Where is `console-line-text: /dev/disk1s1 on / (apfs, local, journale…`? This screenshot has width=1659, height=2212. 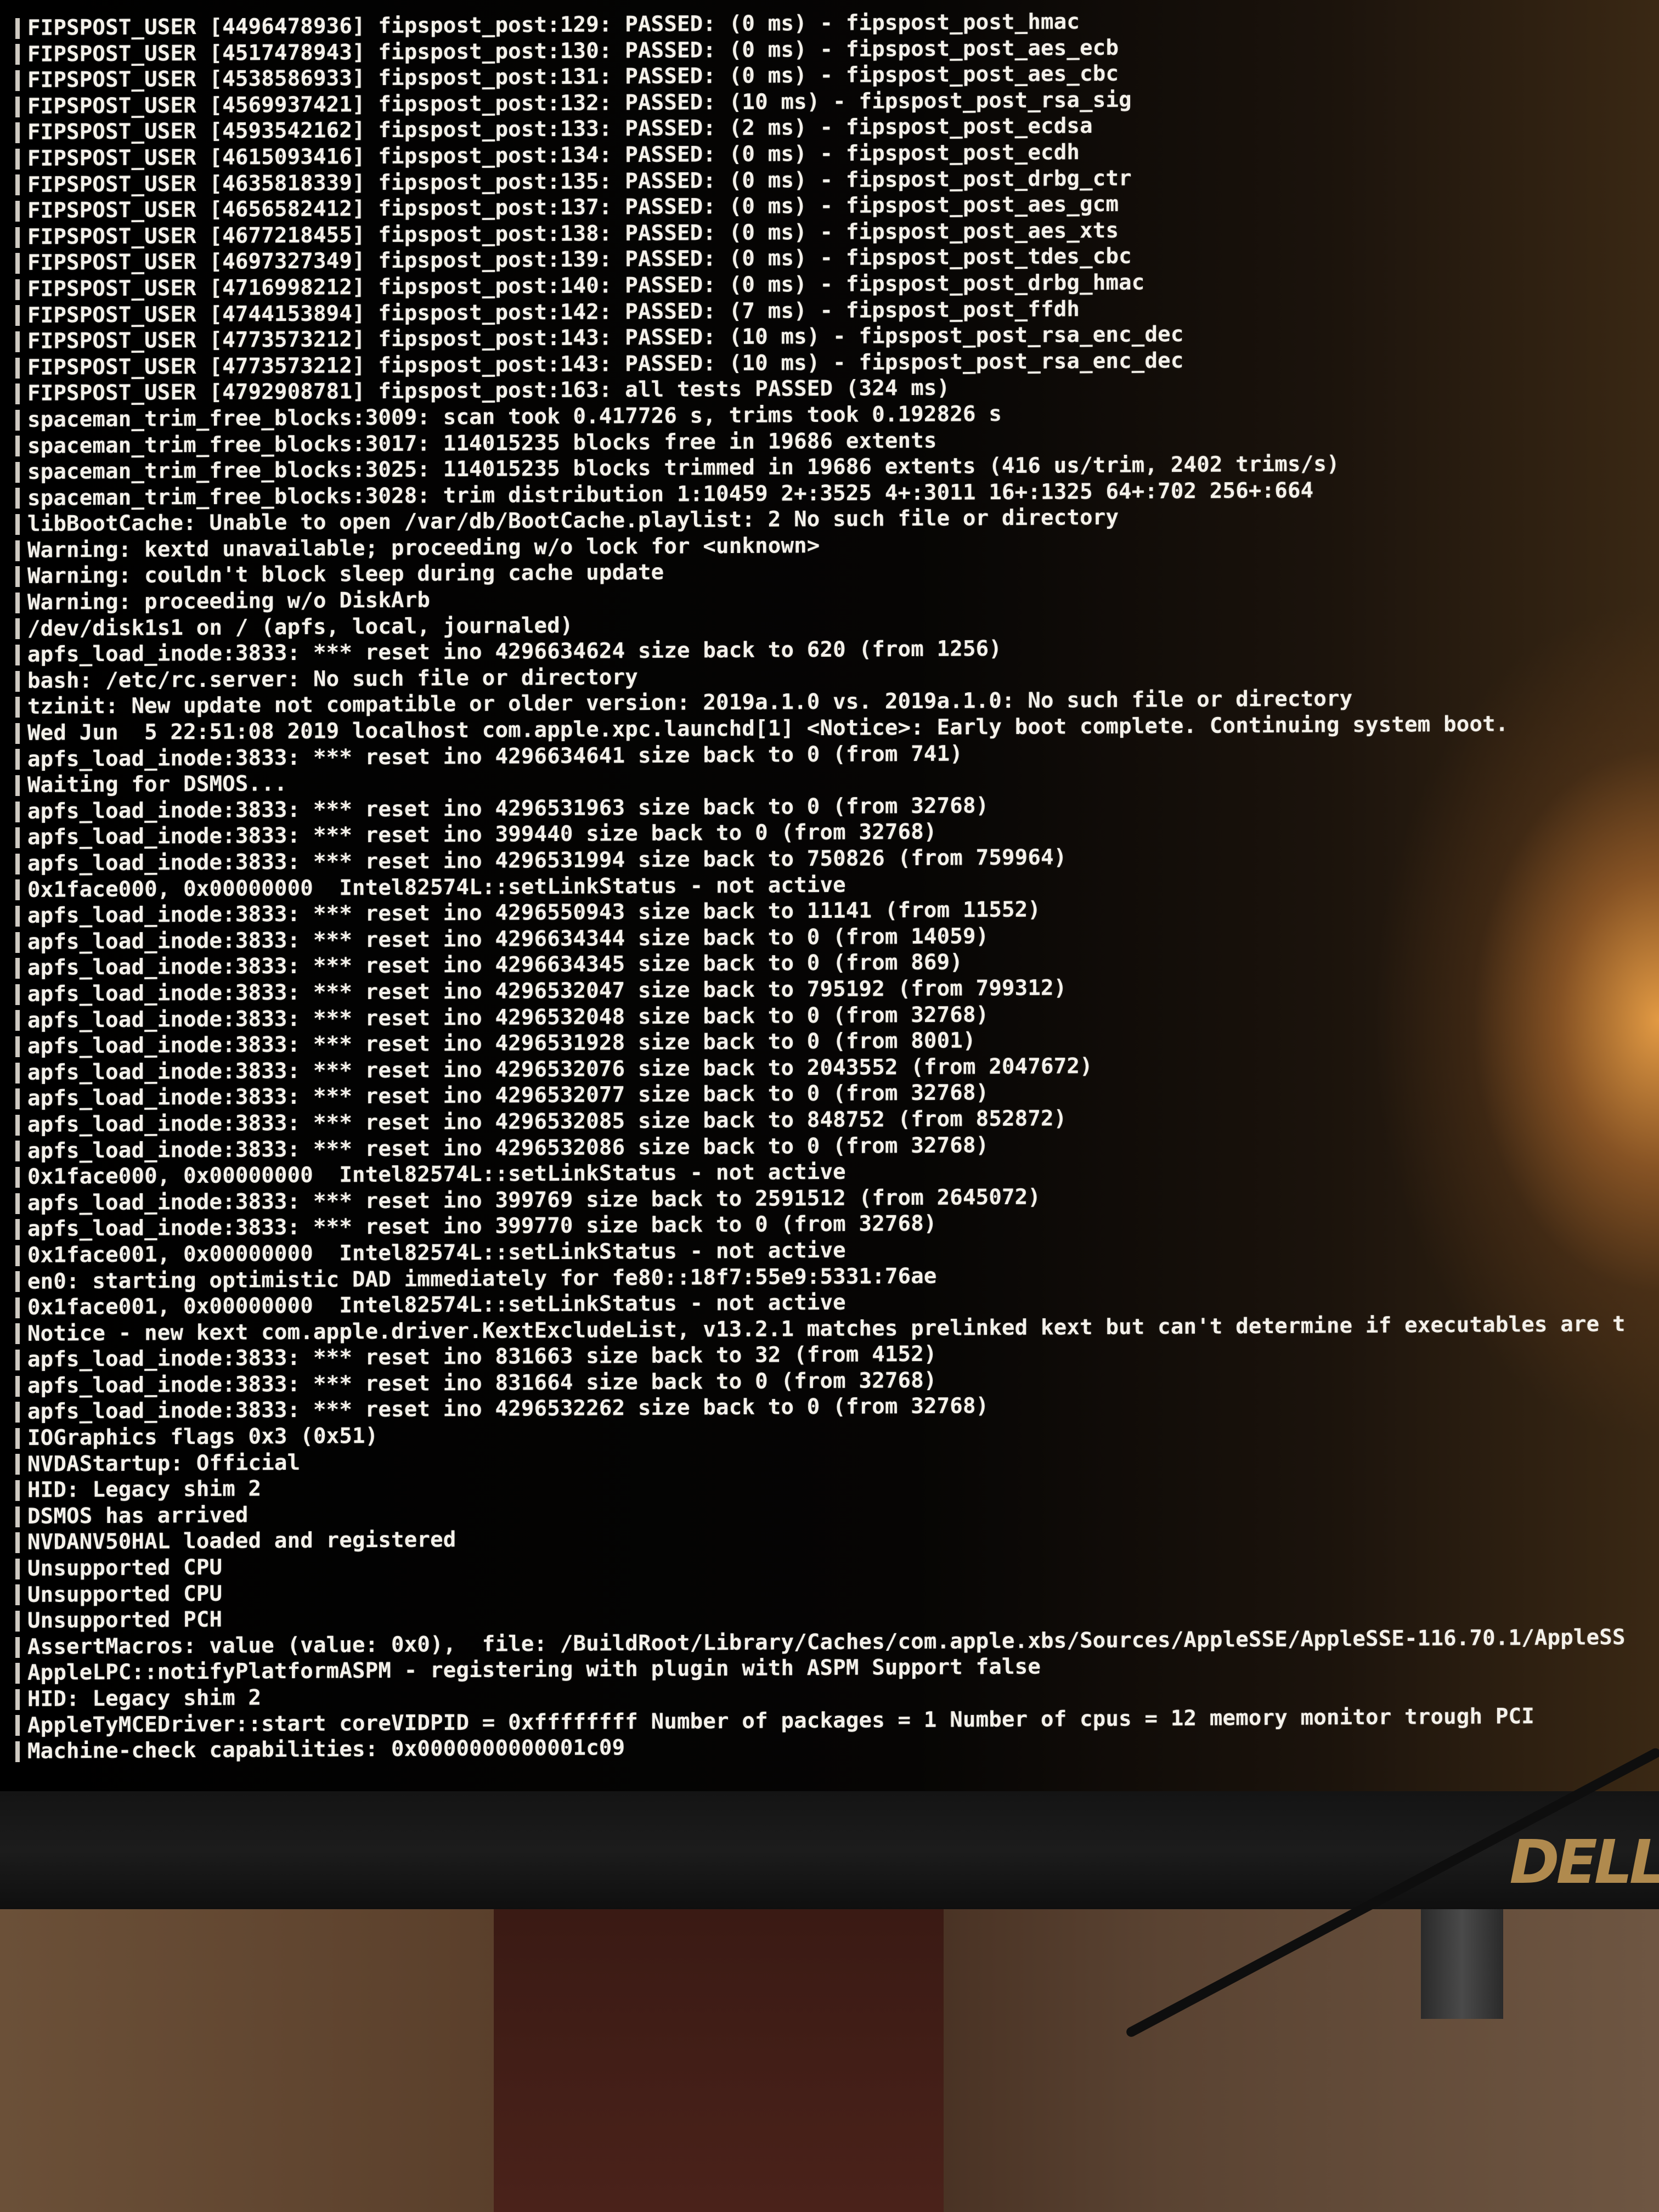
console-line-text: /dev/disk1s1 on / (apfs, local, journale… is located at coordinates (300, 627).